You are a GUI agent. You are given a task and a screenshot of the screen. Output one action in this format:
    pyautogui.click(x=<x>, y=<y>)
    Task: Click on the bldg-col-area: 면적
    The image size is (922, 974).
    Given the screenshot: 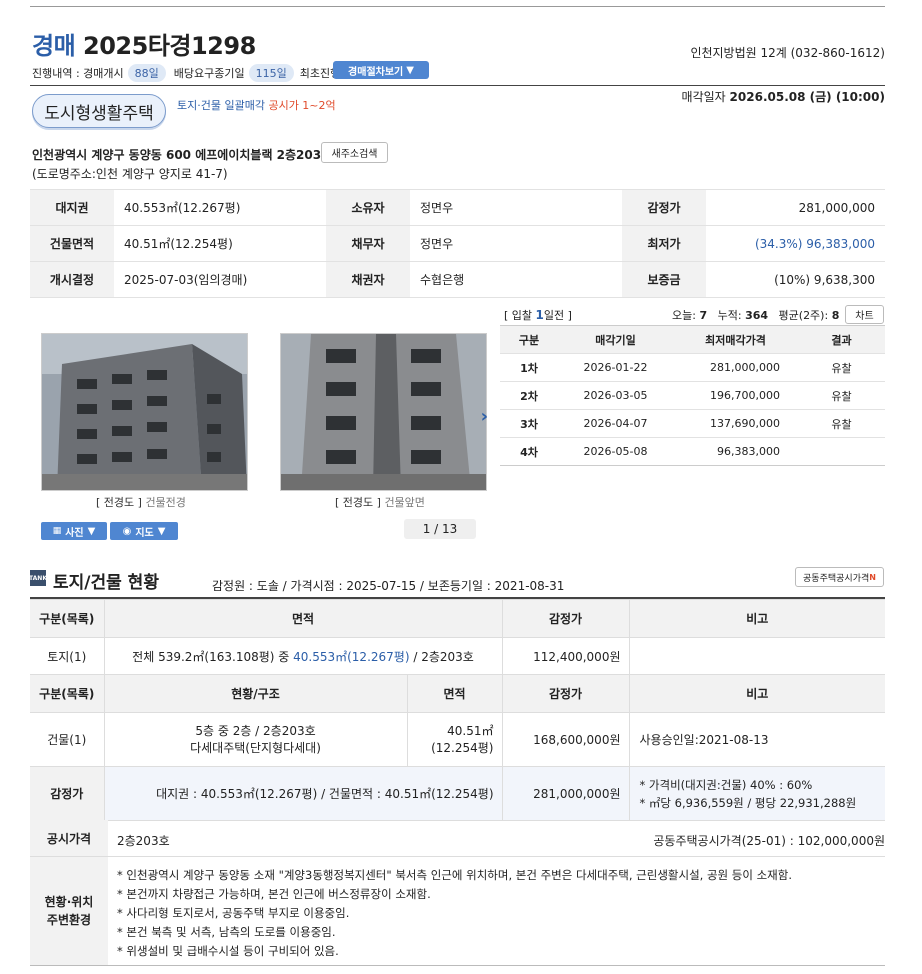 What is the action you would take?
    pyautogui.click(x=455, y=693)
    